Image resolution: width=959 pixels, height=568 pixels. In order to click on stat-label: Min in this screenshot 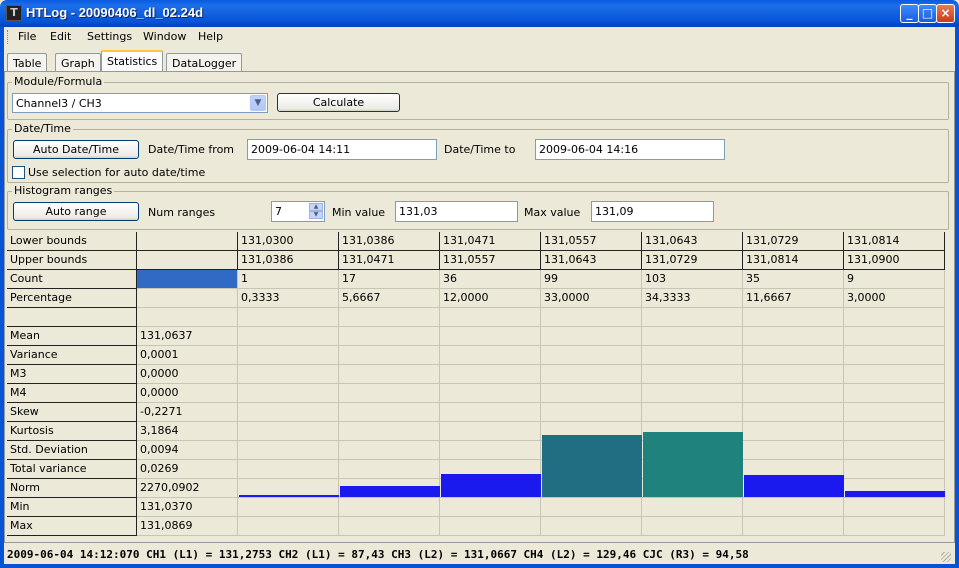, I will do `click(72, 507)`.